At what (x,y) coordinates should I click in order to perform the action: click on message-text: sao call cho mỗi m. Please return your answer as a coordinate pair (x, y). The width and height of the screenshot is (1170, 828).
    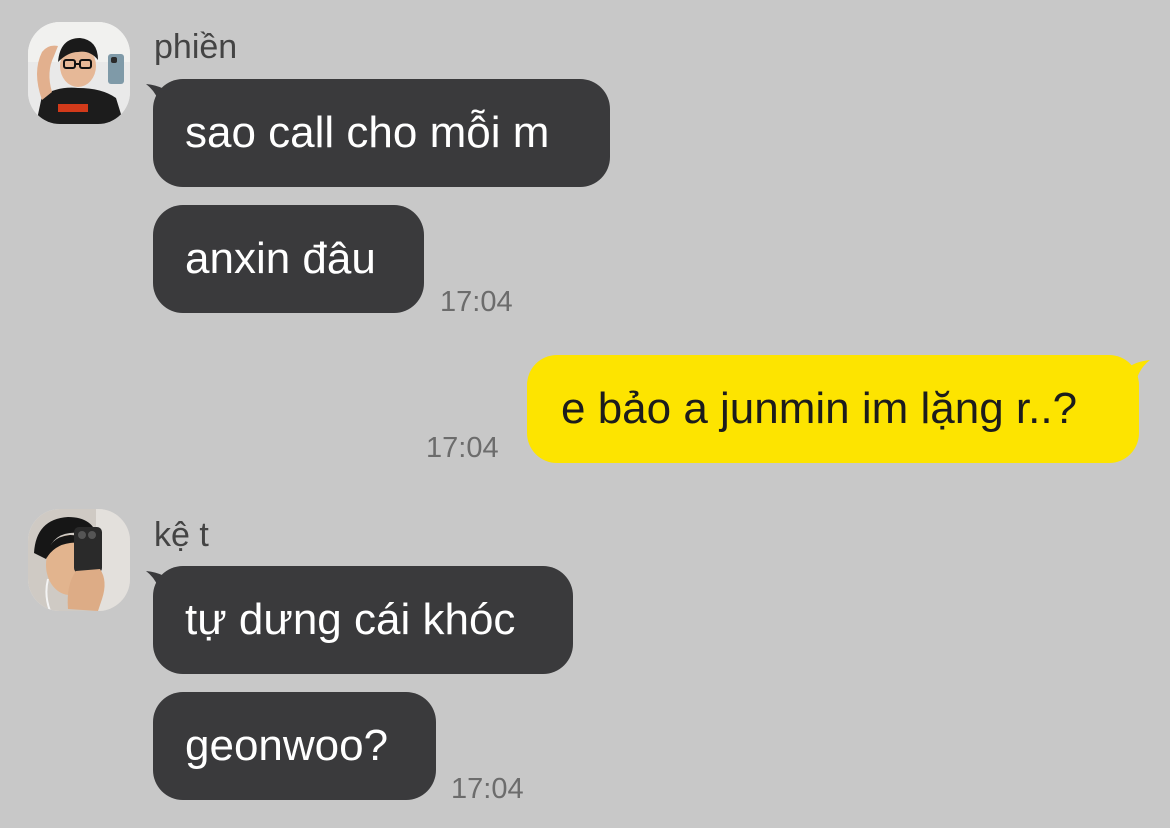
    Looking at the image, I should click on (367, 132).